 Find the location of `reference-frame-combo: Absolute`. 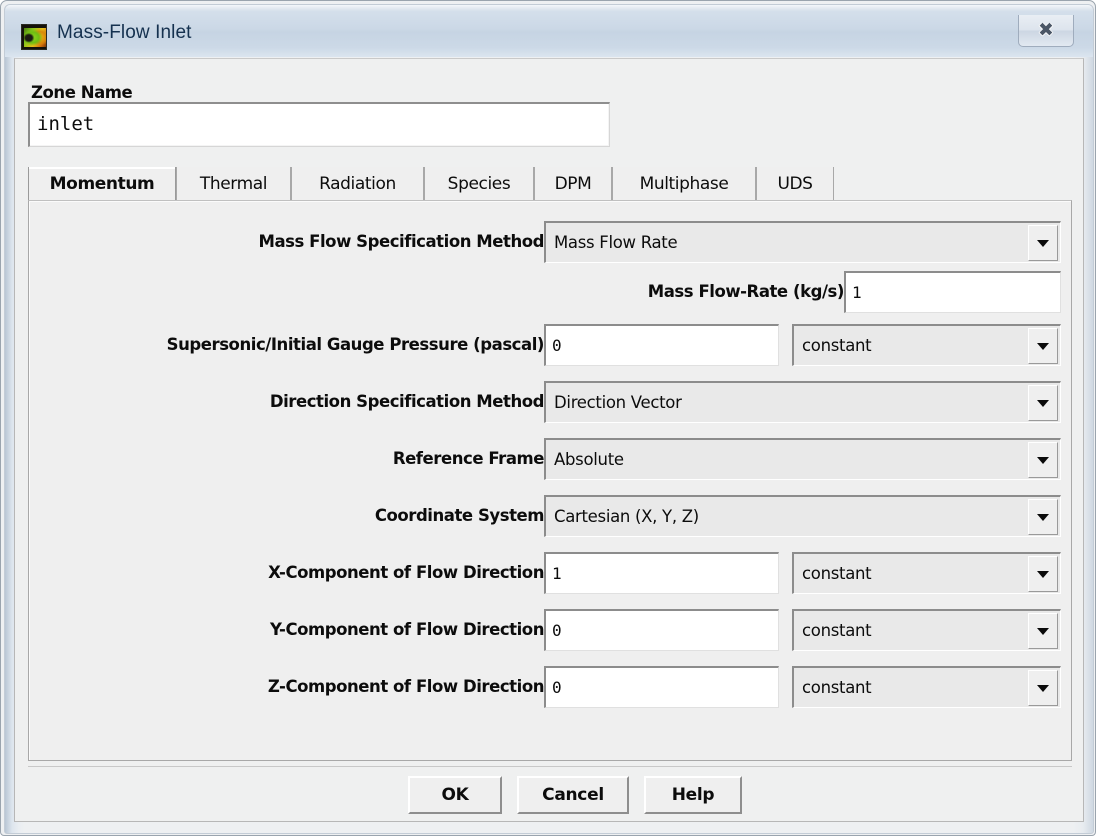

reference-frame-combo: Absolute is located at coordinates (802, 459).